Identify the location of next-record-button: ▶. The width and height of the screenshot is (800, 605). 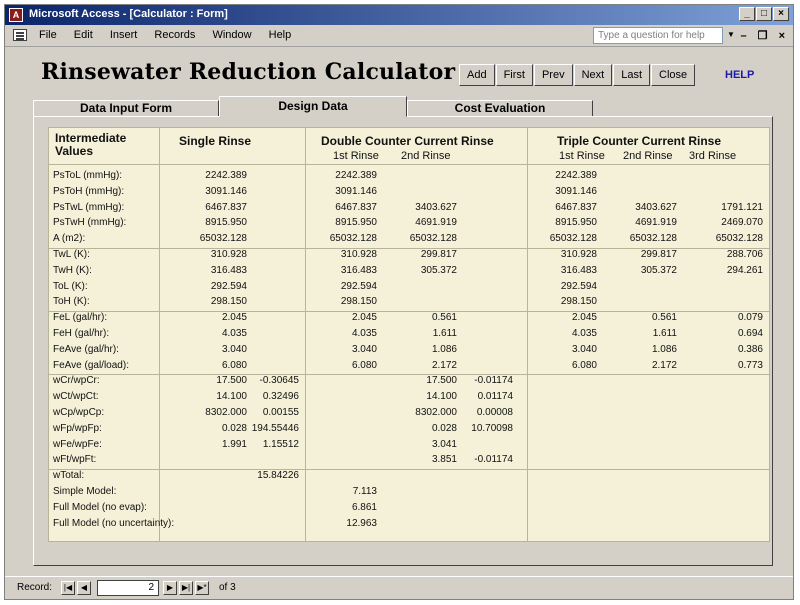
(170, 588).